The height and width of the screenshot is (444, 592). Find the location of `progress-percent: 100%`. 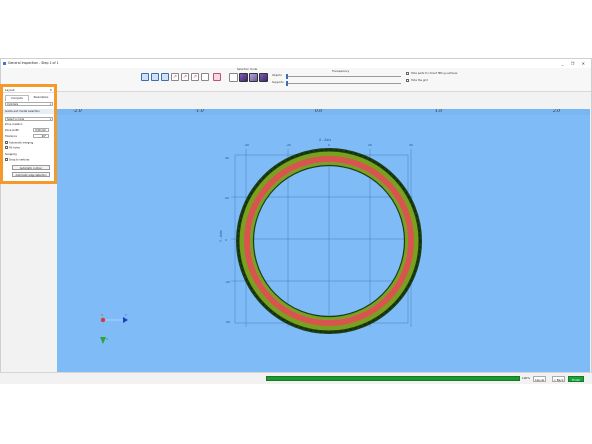

progress-percent: 100% is located at coordinates (526, 378).